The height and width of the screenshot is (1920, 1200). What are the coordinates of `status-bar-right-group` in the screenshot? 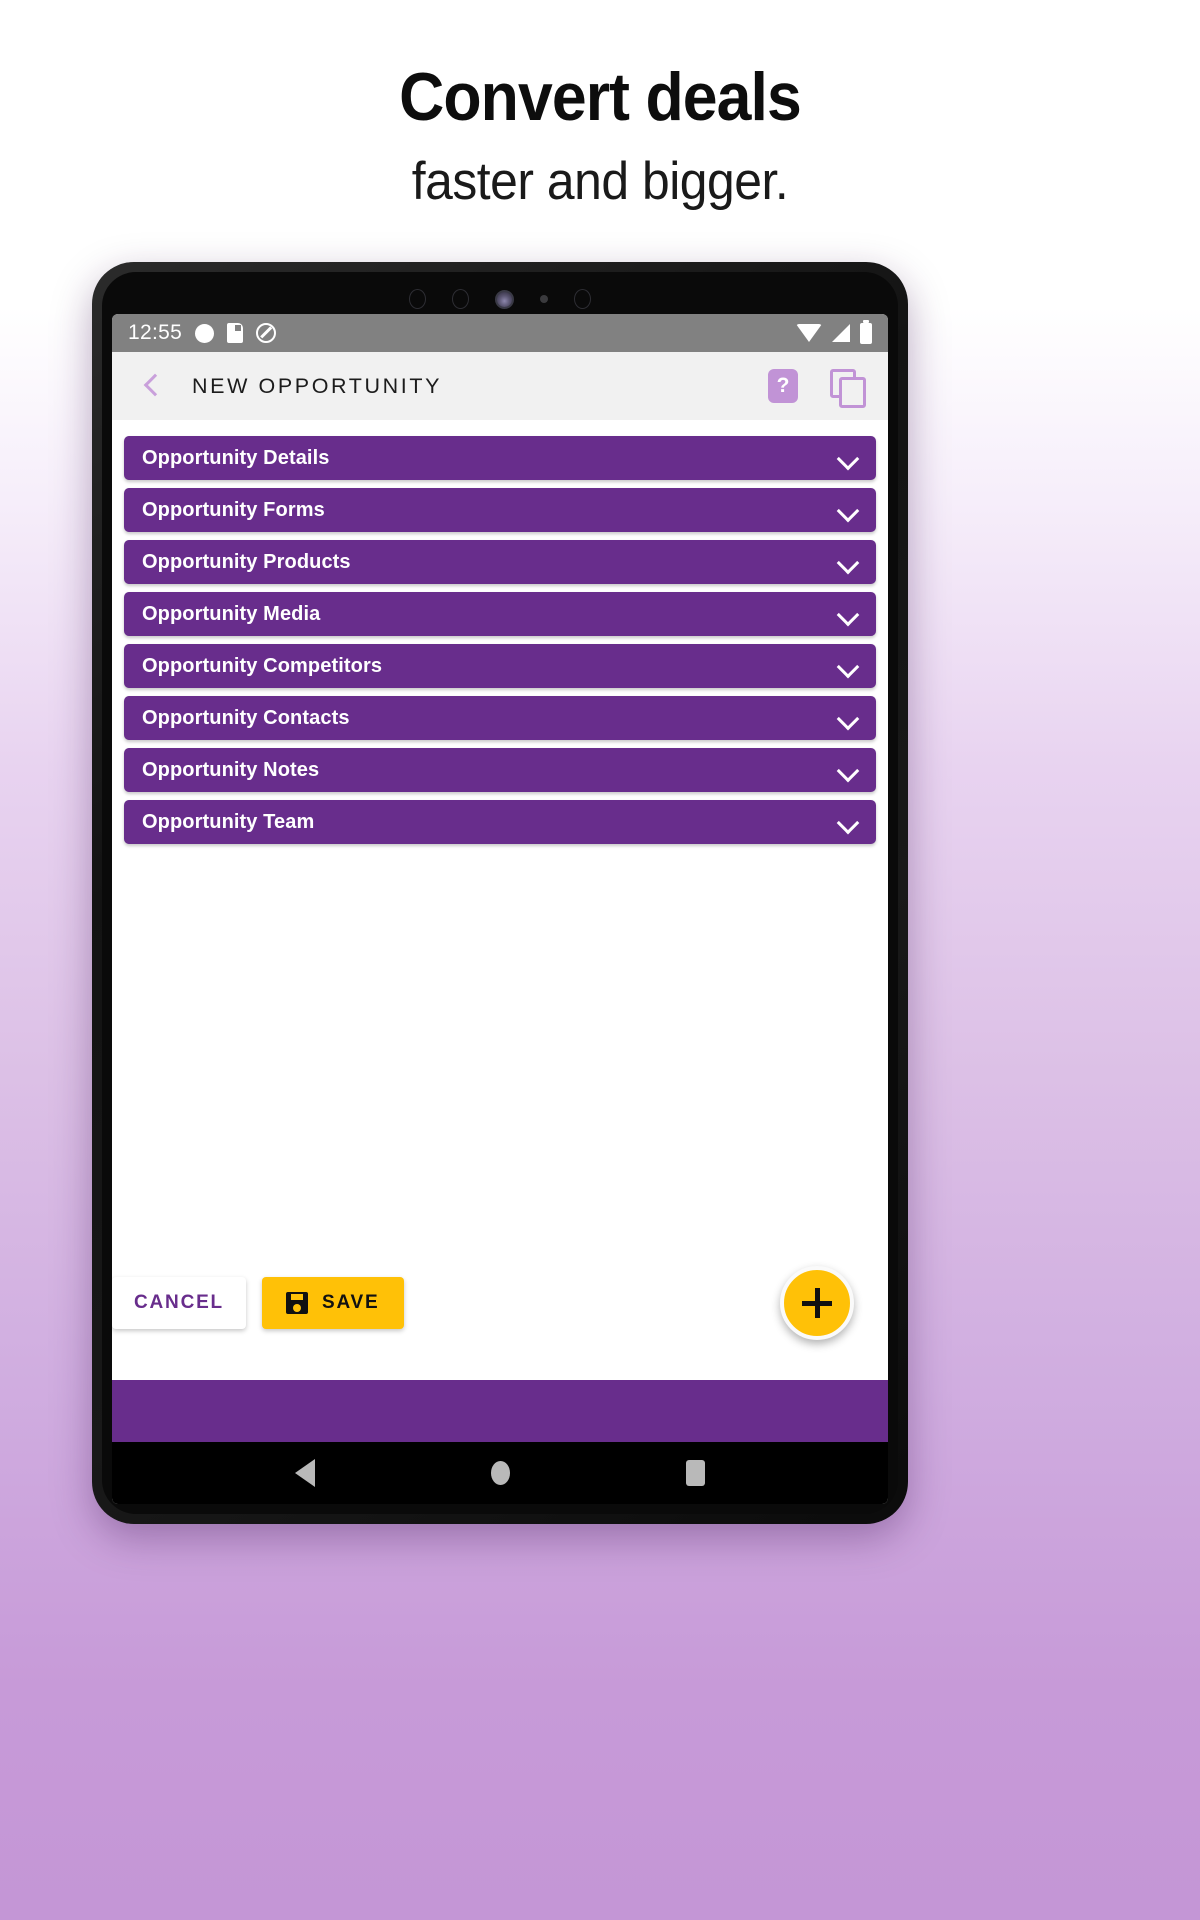 It's located at (834, 331).